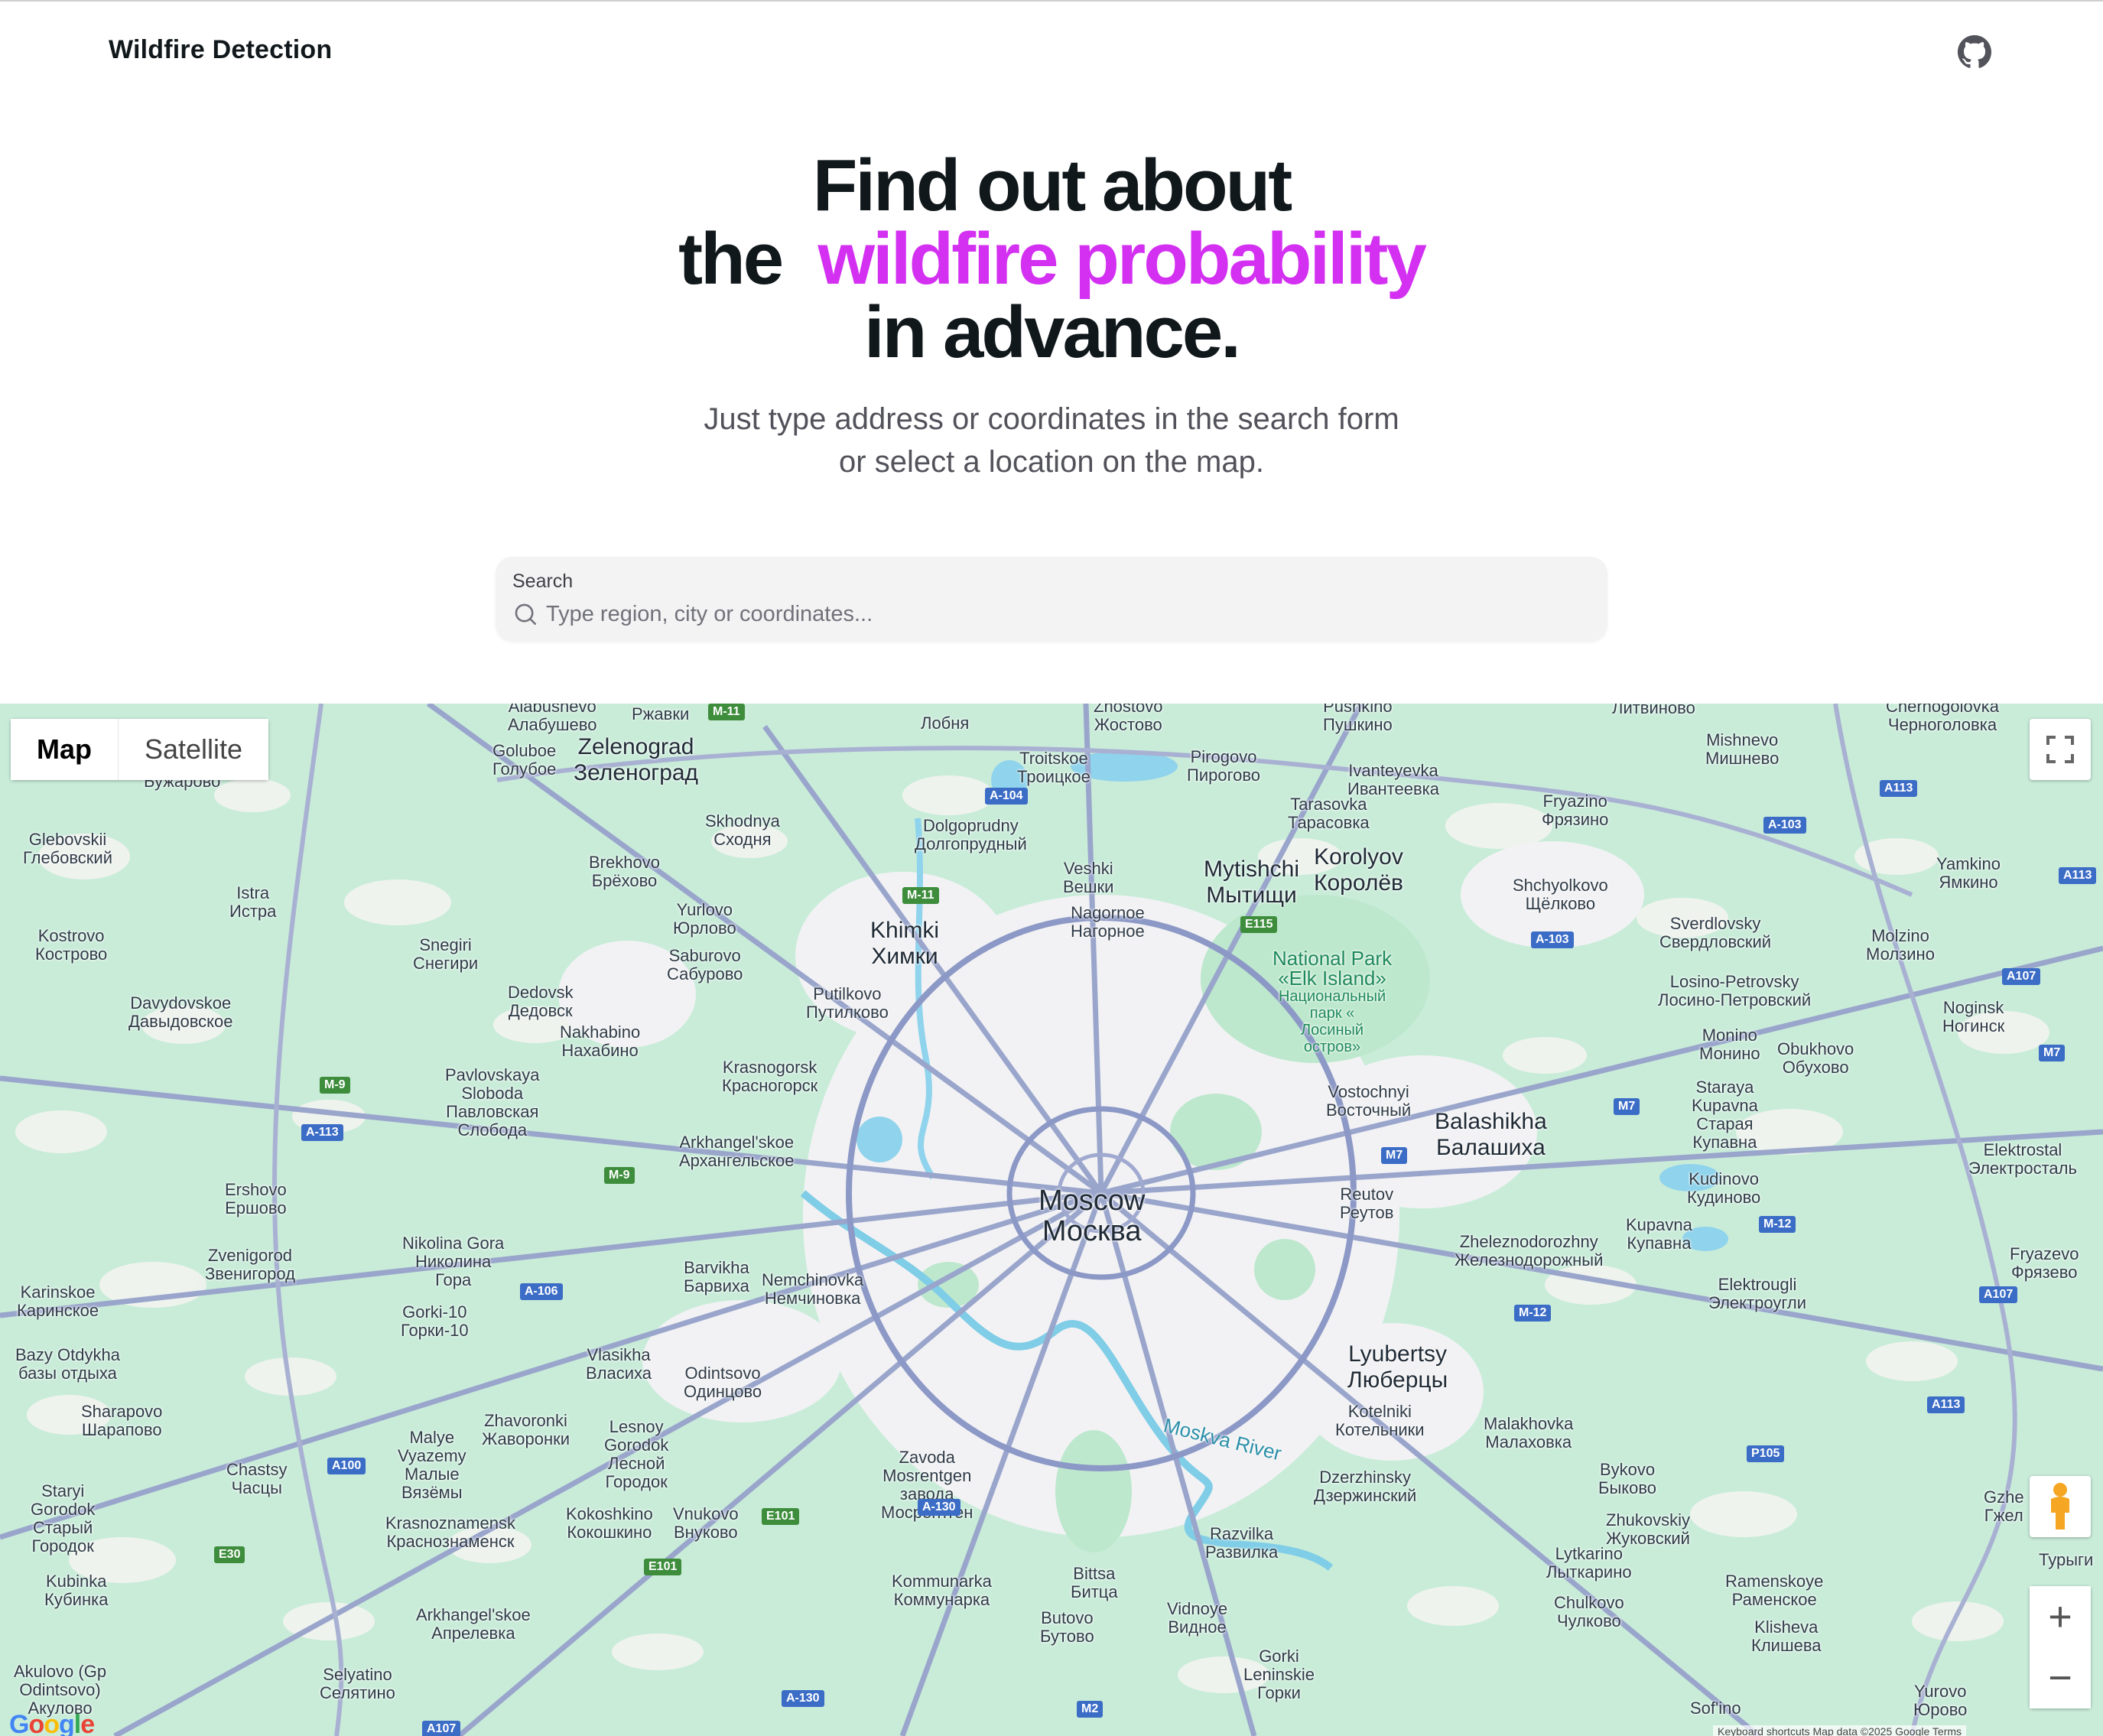  What do you see at coordinates (2044, 1272) in the screenshot?
I see `label-fryazevo-ru: Фрязево` at bounding box center [2044, 1272].